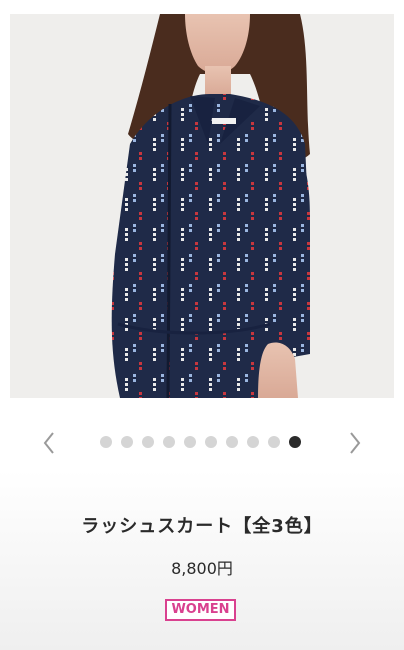  I want to click on product-title: ラッシュスカート【全3色】, so click(202, 526).